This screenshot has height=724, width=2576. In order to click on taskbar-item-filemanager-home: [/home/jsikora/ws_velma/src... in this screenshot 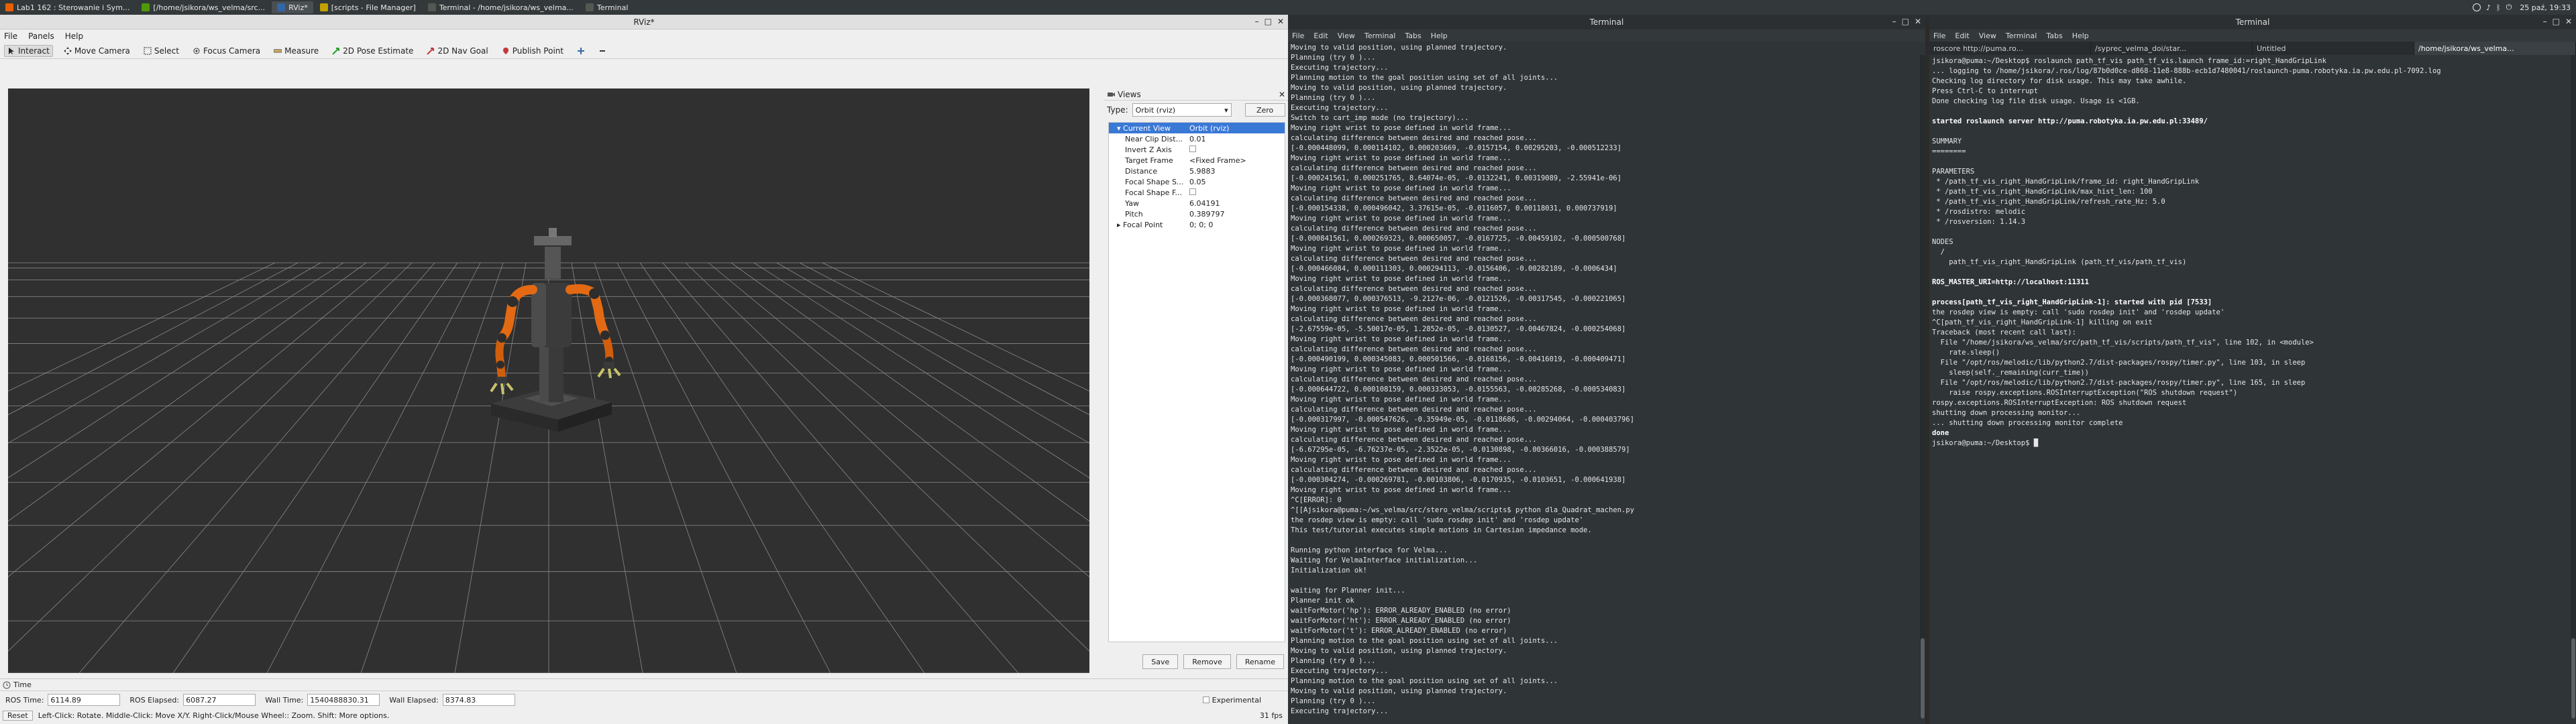, I will do `click(203, 7)`.